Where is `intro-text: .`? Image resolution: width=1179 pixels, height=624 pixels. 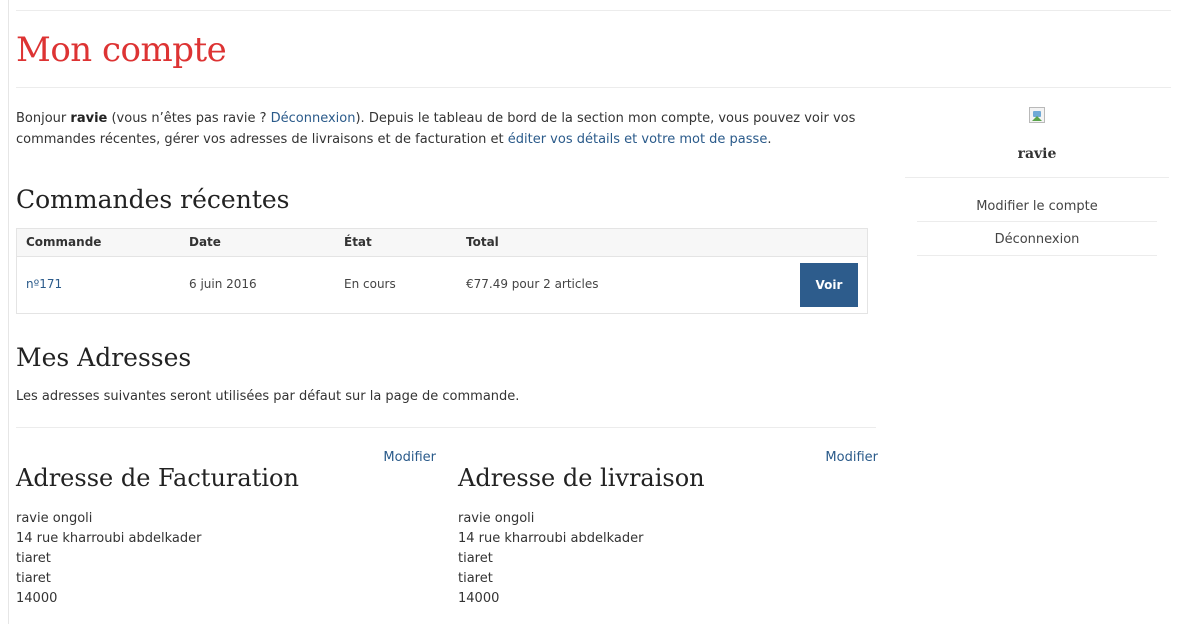
intro-text: . is located at coordinates (769, 139).